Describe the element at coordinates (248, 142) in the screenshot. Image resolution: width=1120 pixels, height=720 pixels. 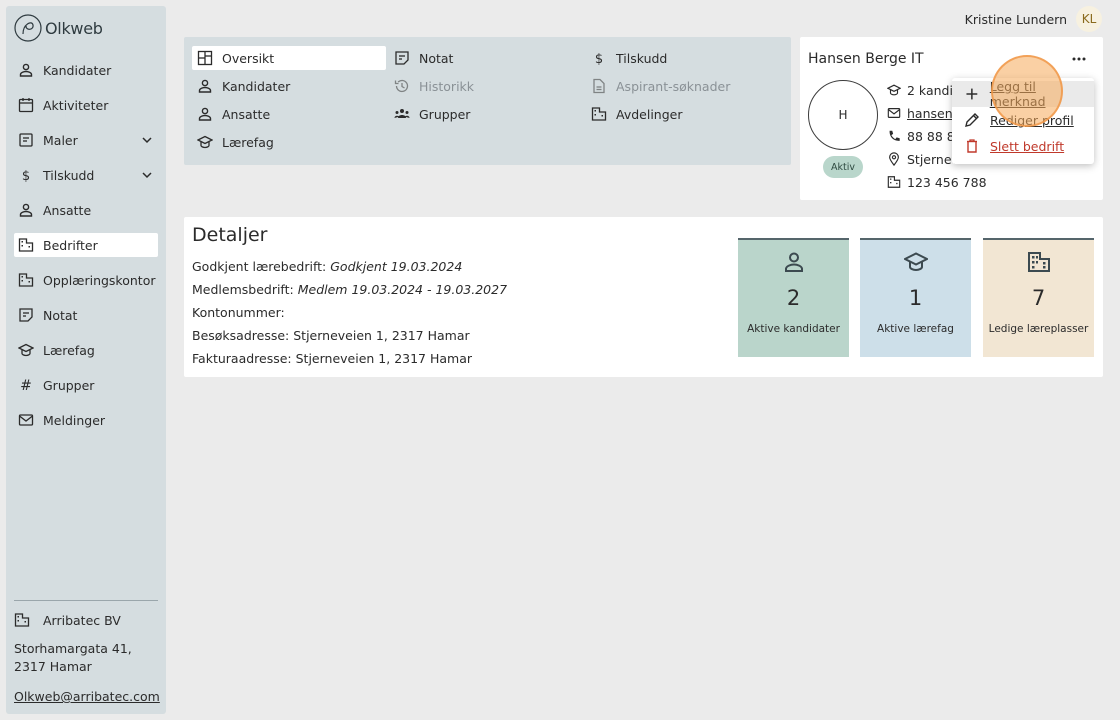
I see `tab-label: Lærefag` at that location.